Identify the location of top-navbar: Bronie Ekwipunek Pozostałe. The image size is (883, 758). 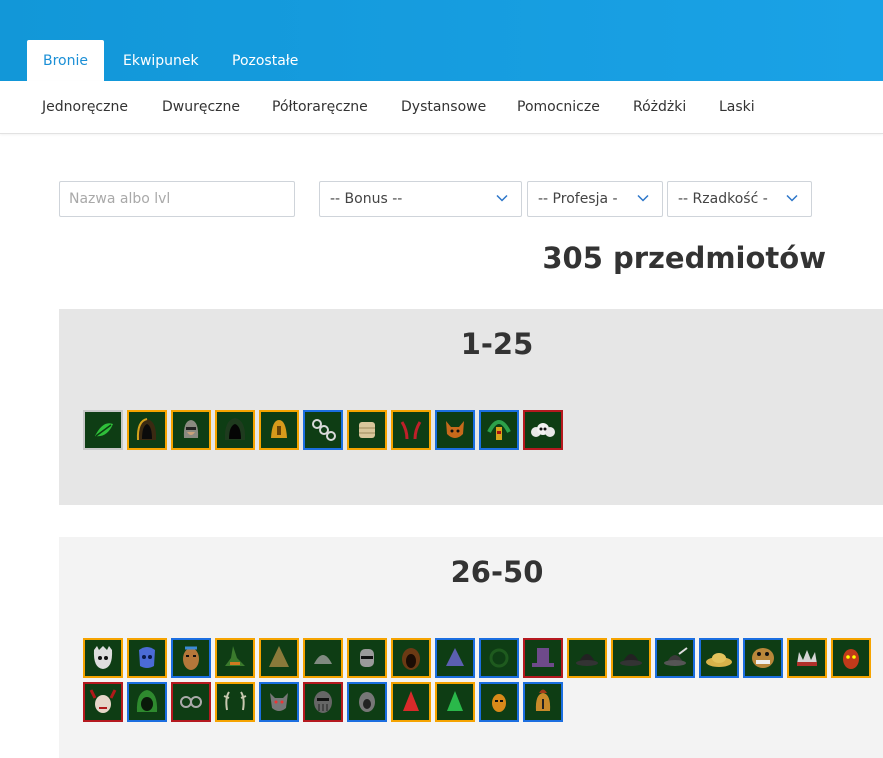
(441, 40).